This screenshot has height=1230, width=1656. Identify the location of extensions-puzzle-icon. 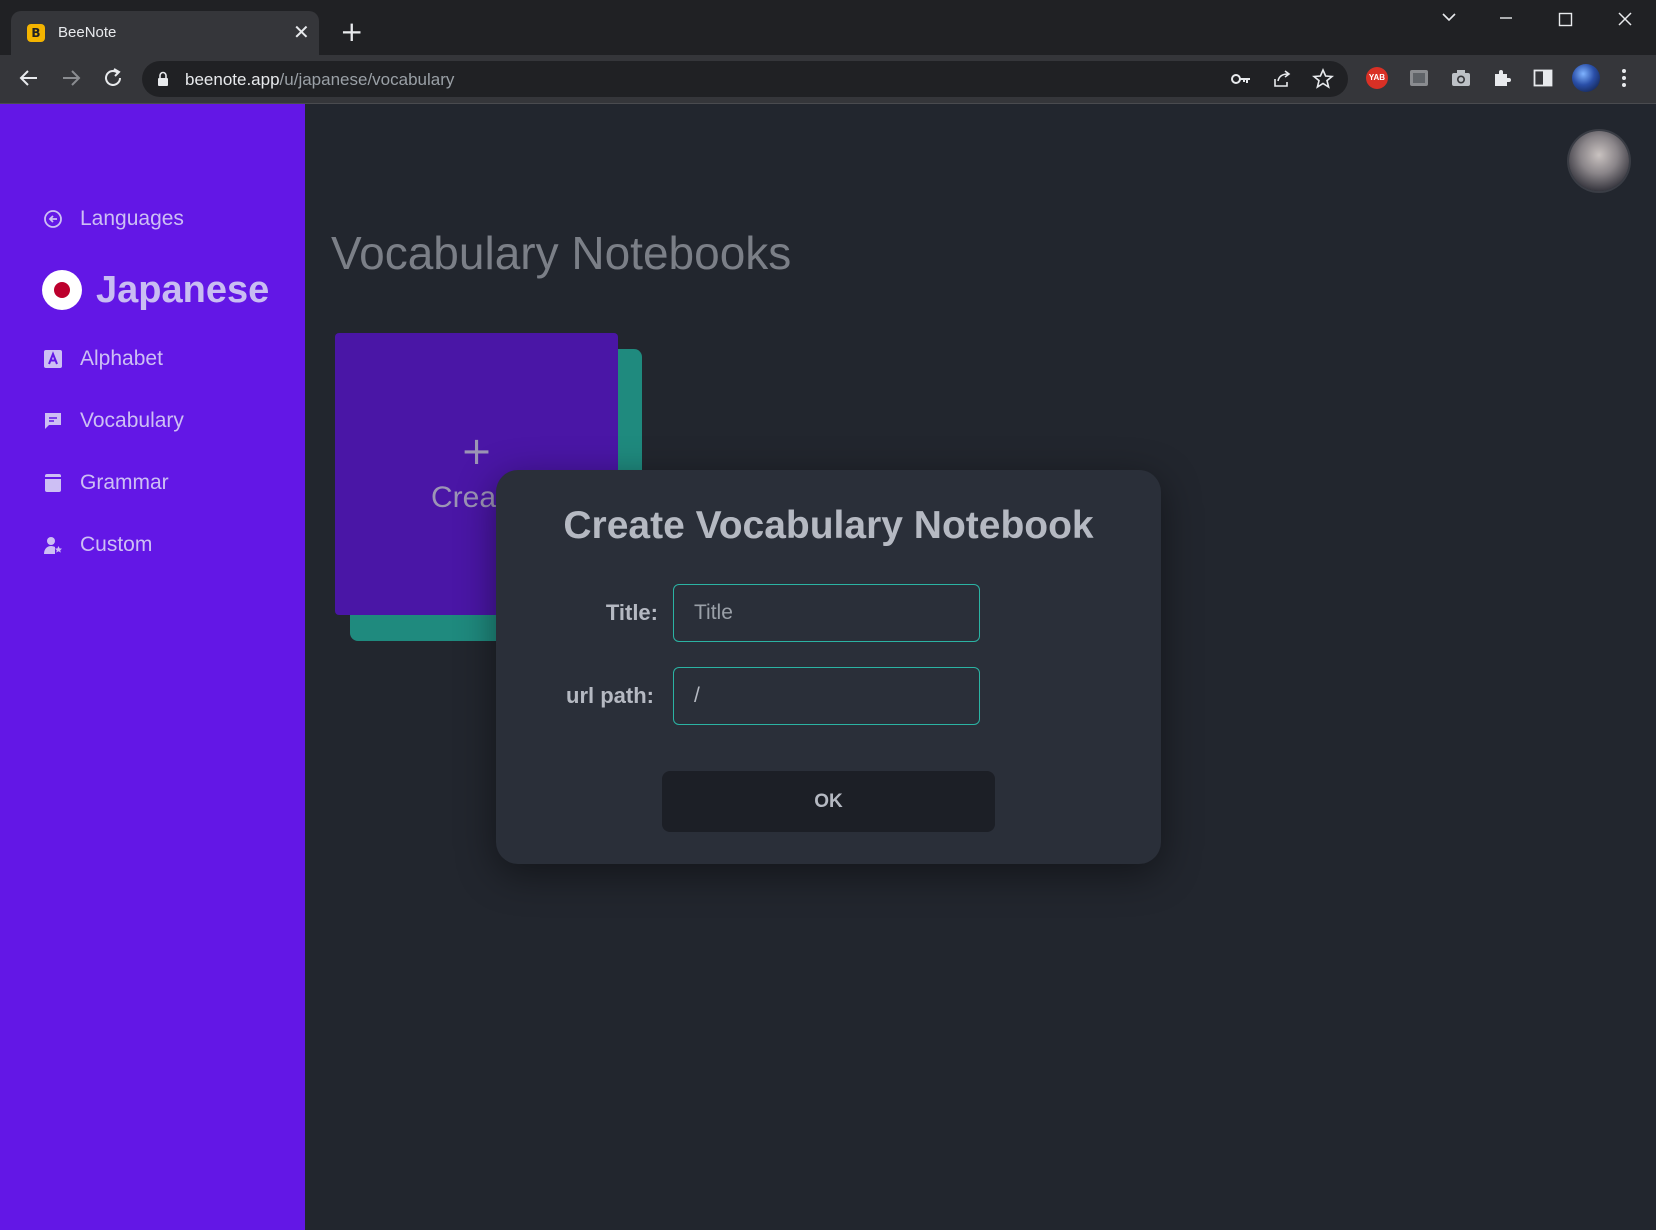
(1503, 79).